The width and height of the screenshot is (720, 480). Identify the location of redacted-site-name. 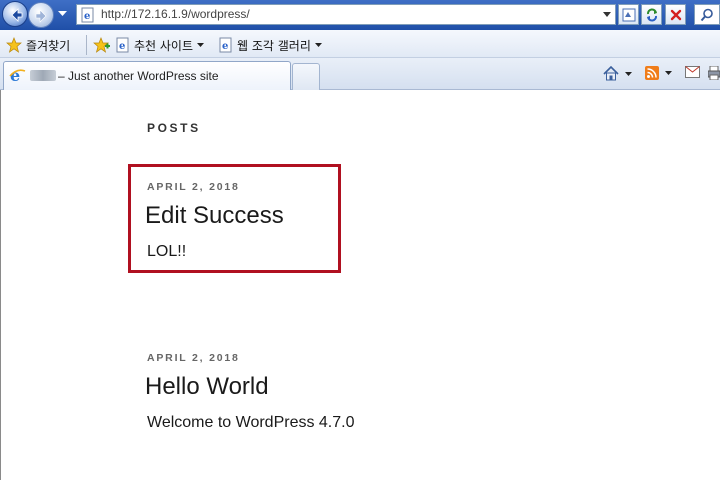
(43, 75).